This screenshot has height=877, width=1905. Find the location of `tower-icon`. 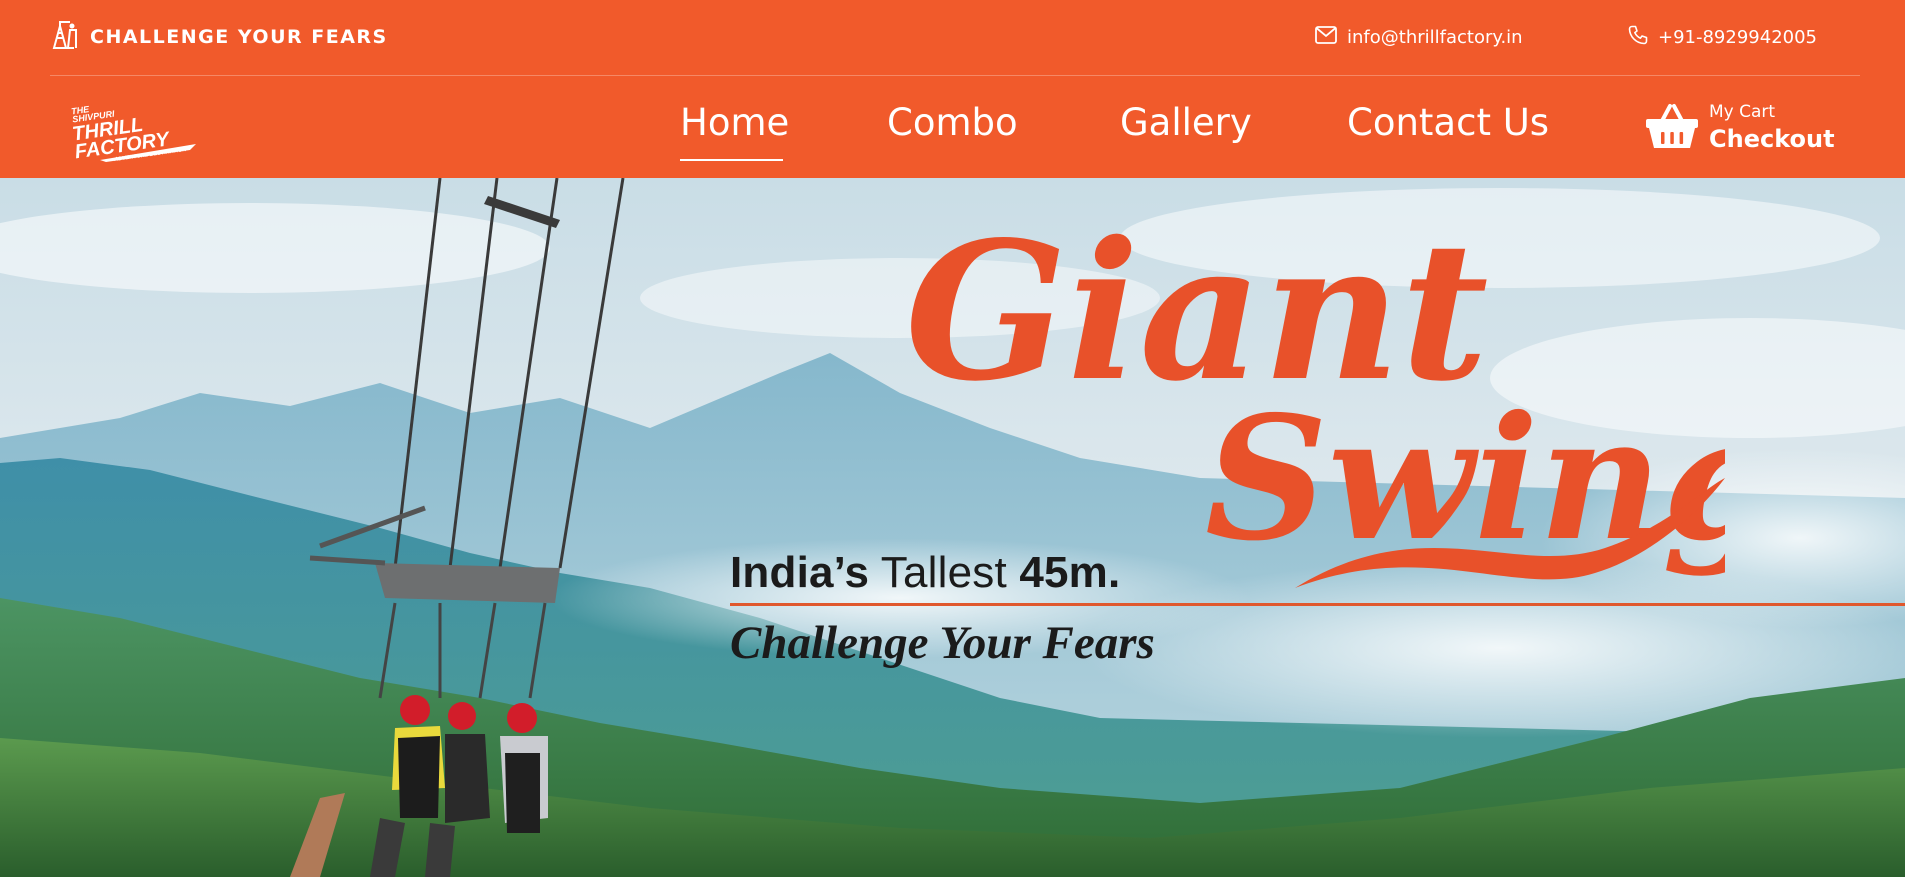

tower-icon is located at coordinates (65, 37).